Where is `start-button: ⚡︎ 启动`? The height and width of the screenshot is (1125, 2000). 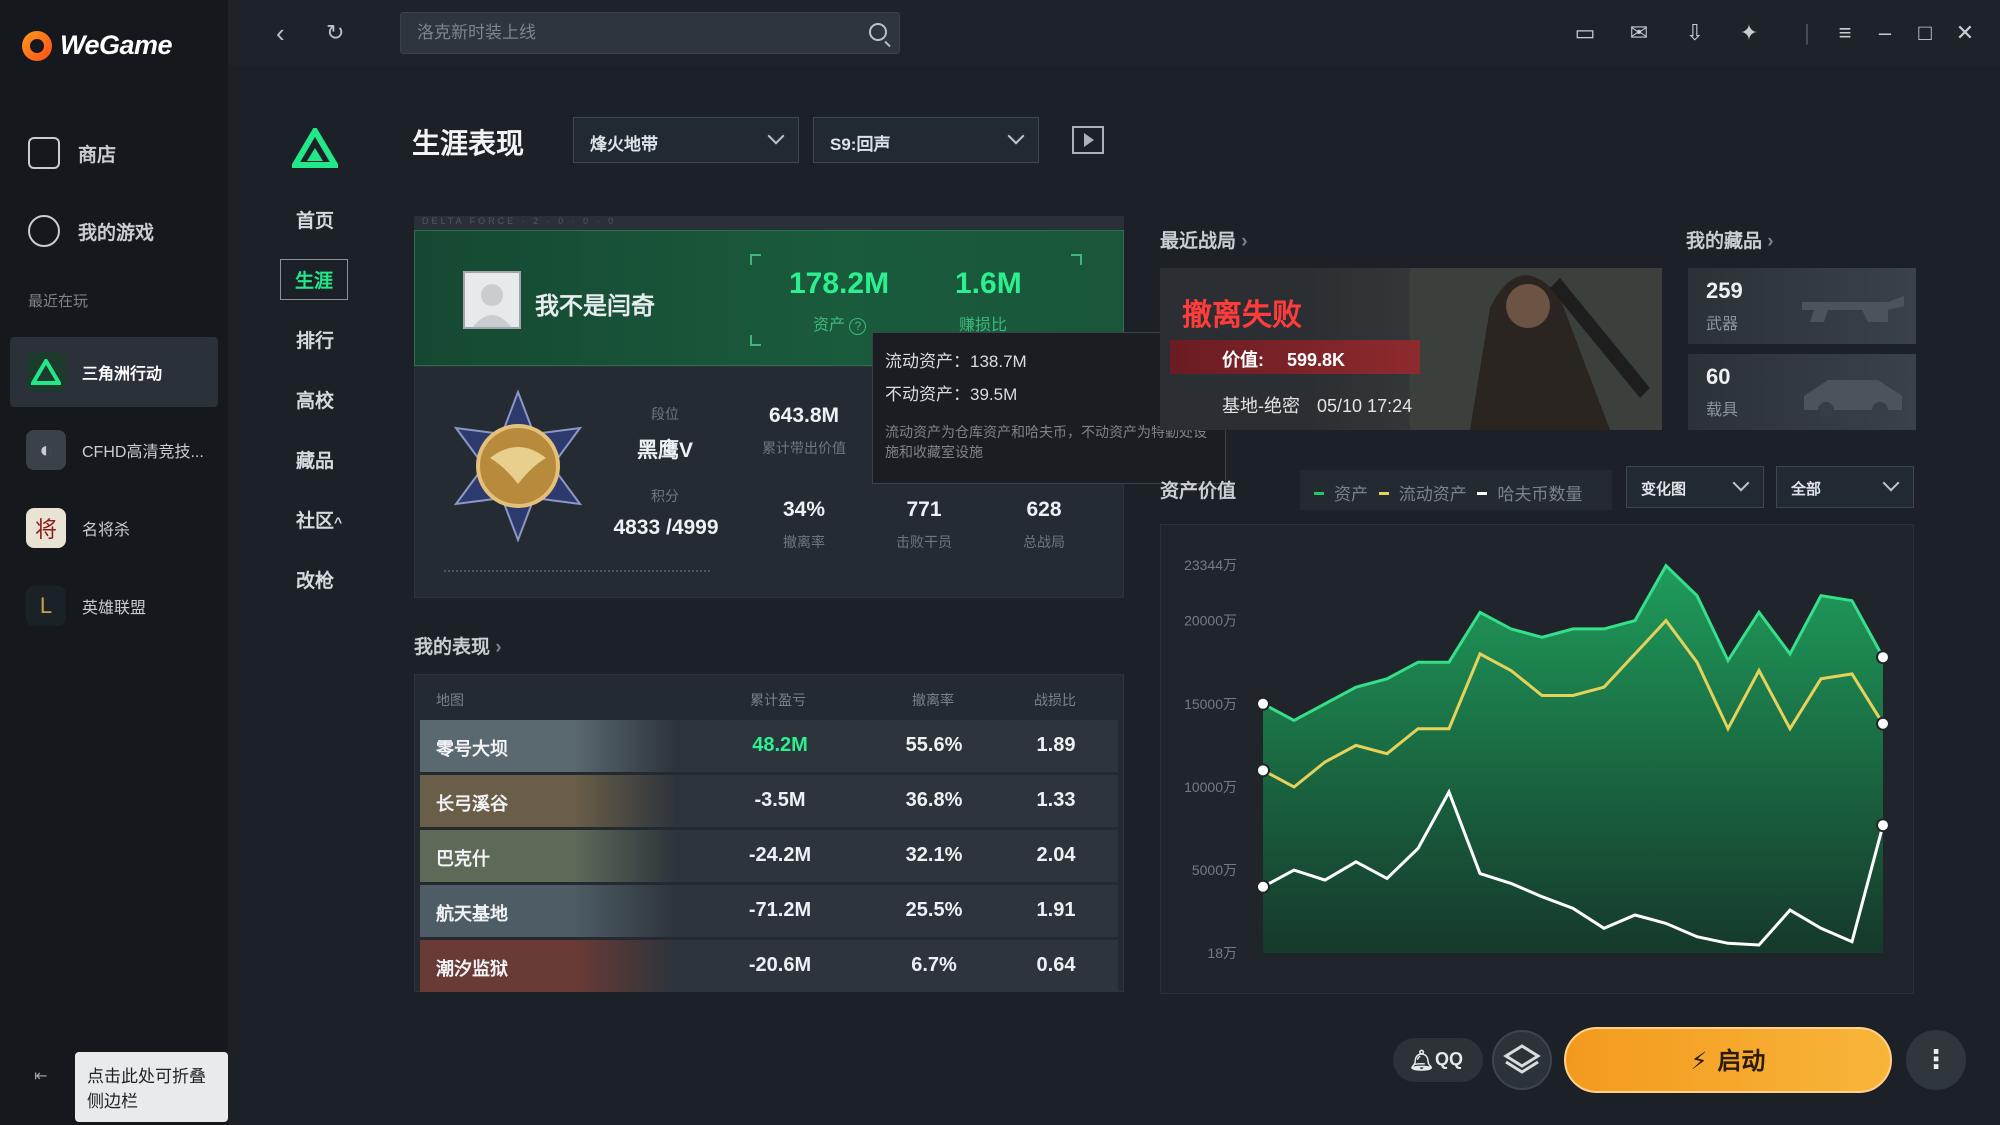
start-button: ⚡︎ 启动 is located at coordinates (1728, 1060).